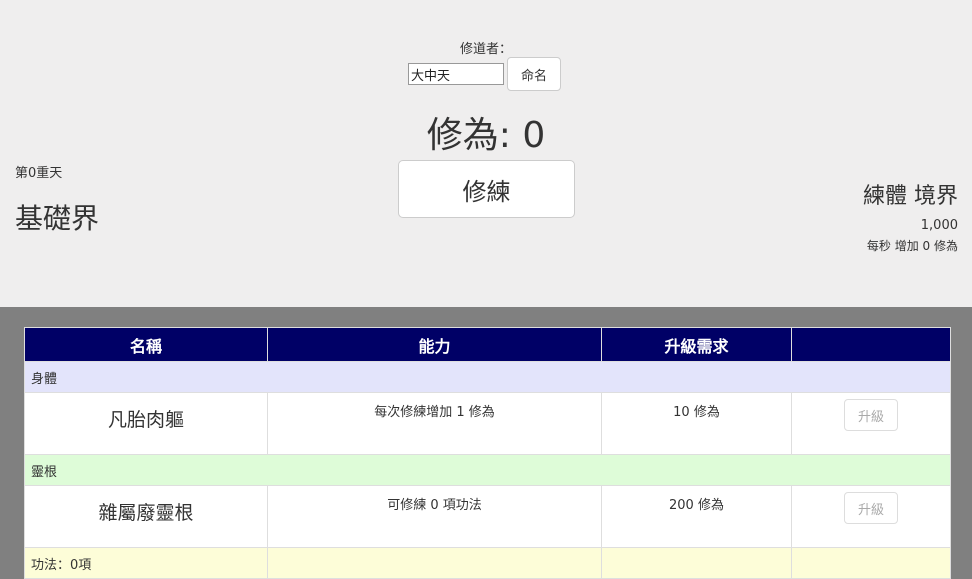 This screenshot has width=972, height=579. What do you see at coordinates (486, 189) in the screenshot?
I see `train-button: 修練` at bounding box center [486, 189].